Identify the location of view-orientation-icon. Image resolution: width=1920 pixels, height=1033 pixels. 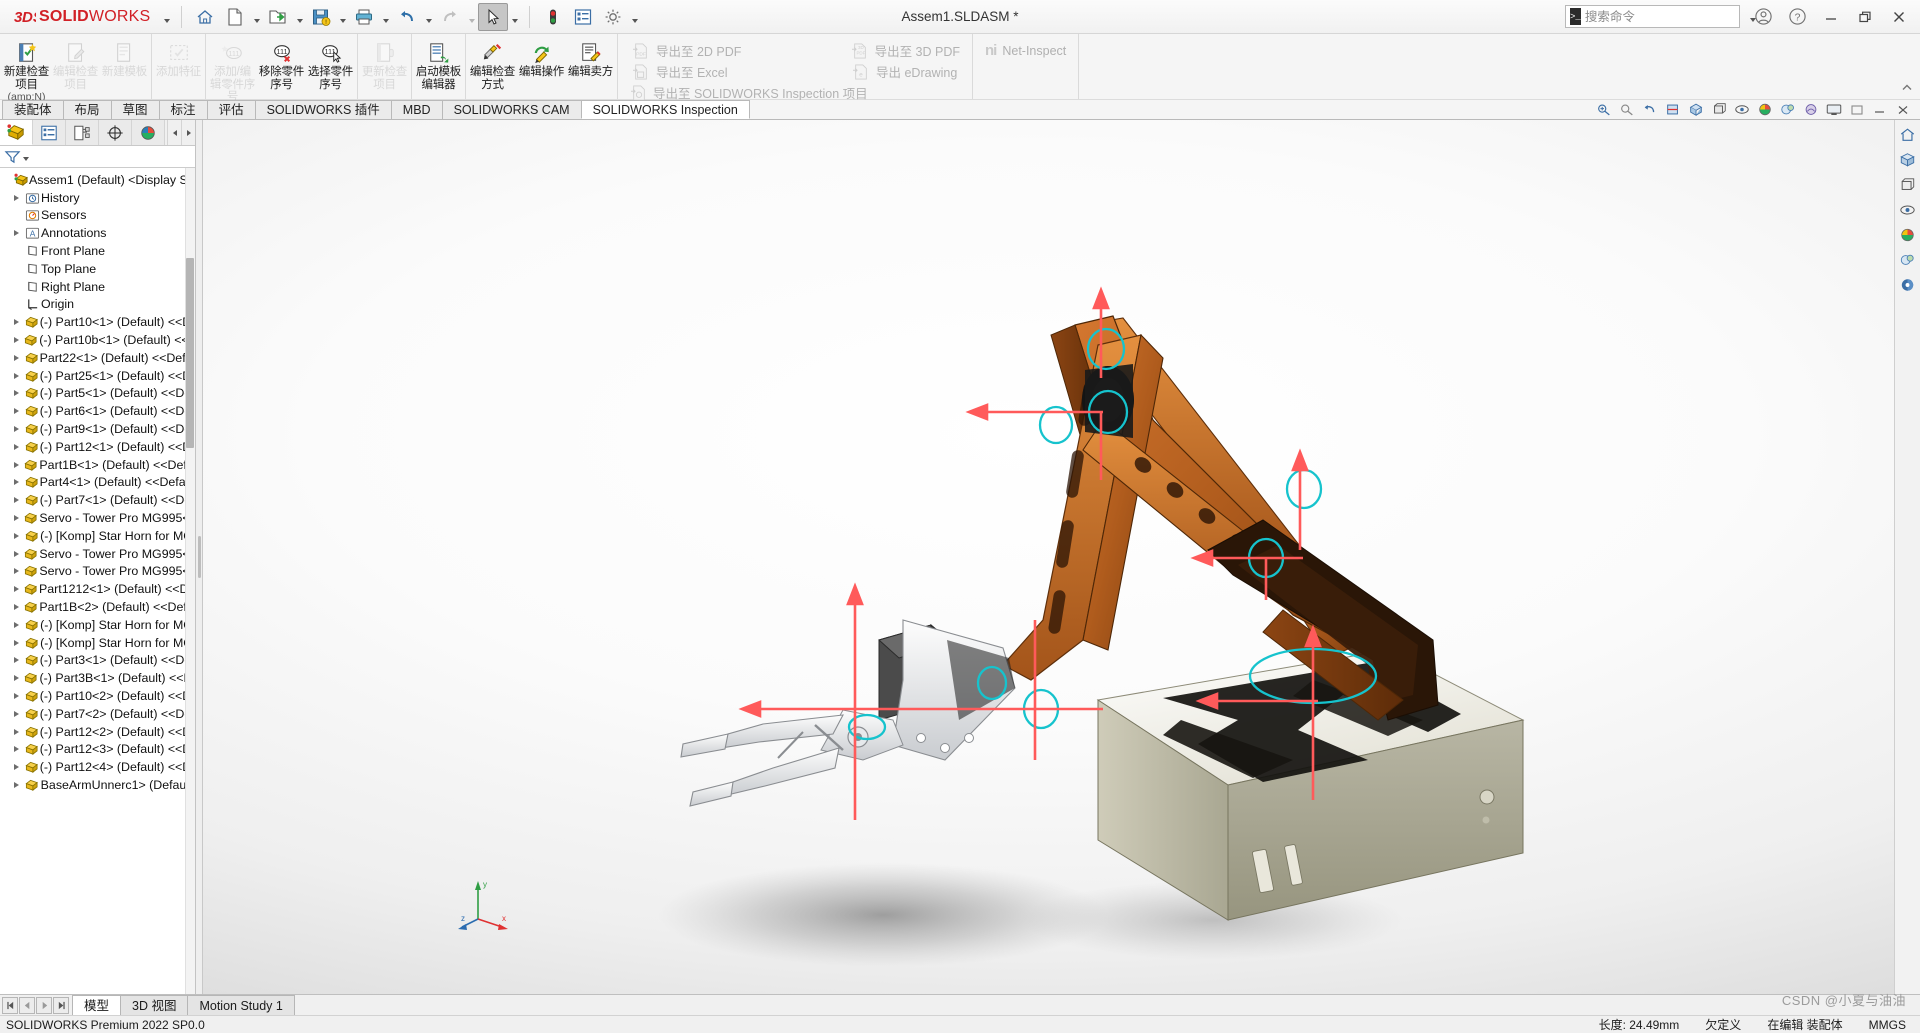
(1696, 109).